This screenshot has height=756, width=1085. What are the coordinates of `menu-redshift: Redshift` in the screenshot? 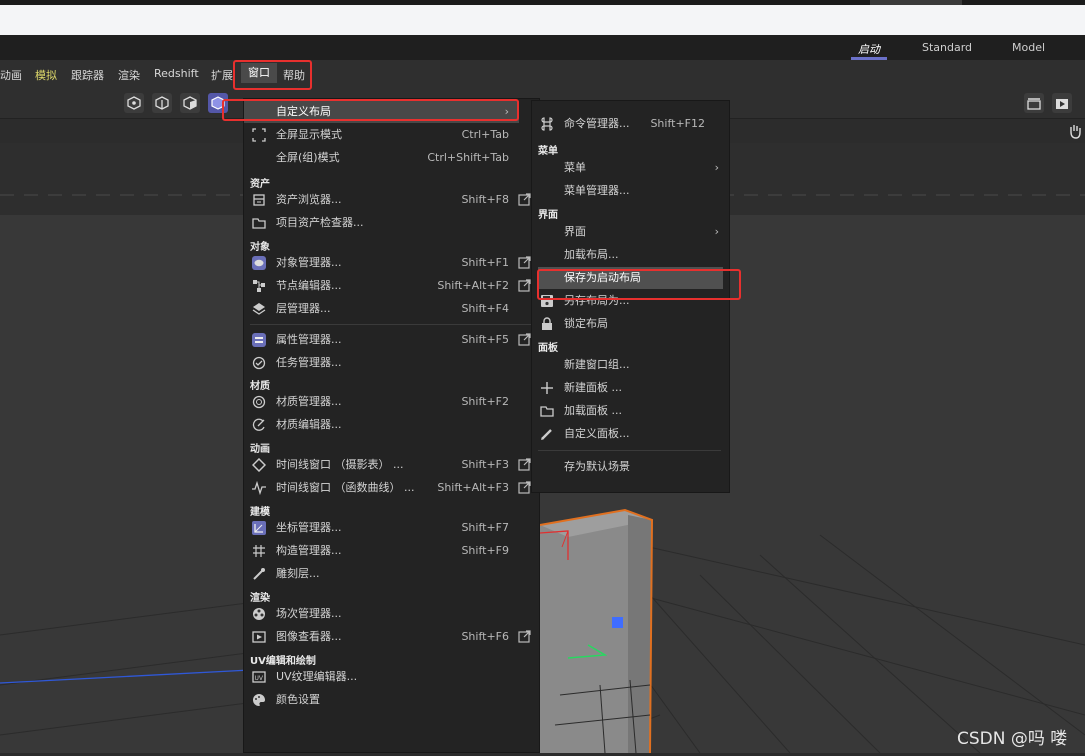 It's located at (176, 73).